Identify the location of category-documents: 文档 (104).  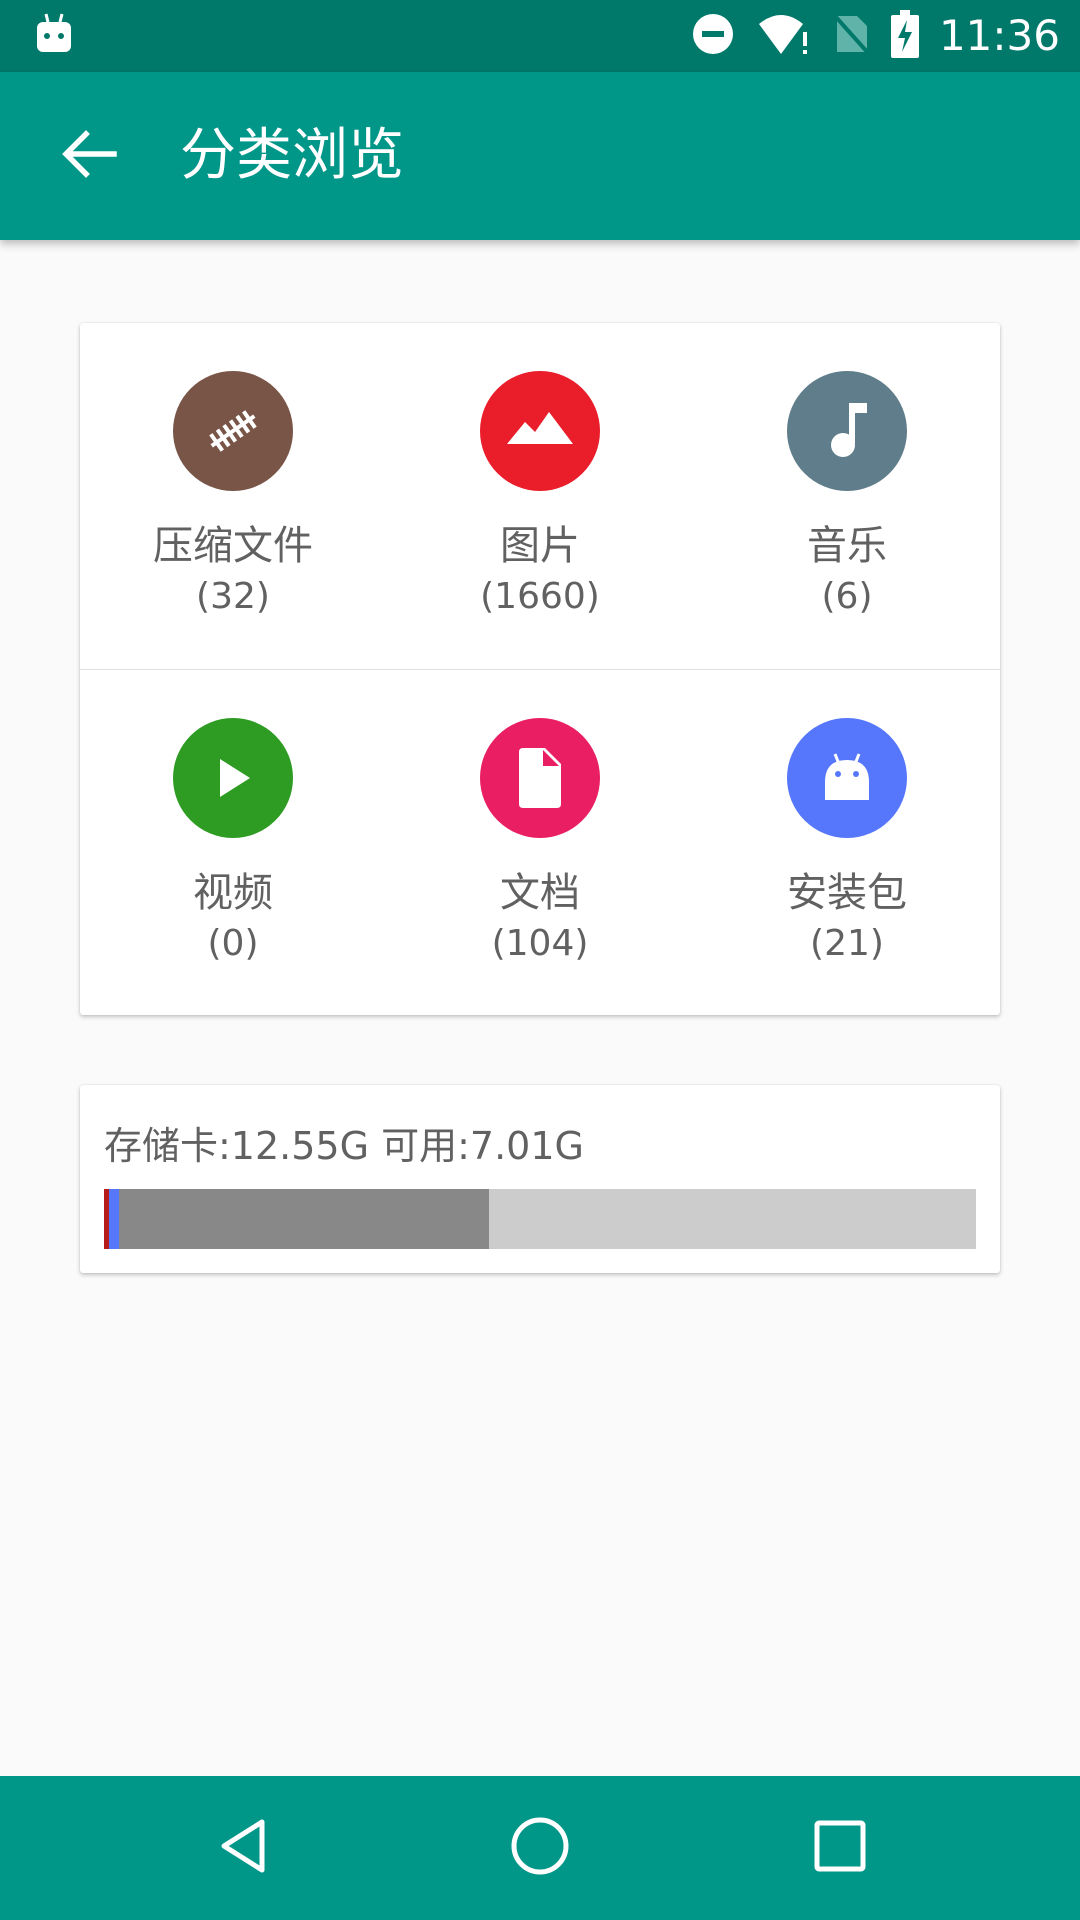
(540, 843).